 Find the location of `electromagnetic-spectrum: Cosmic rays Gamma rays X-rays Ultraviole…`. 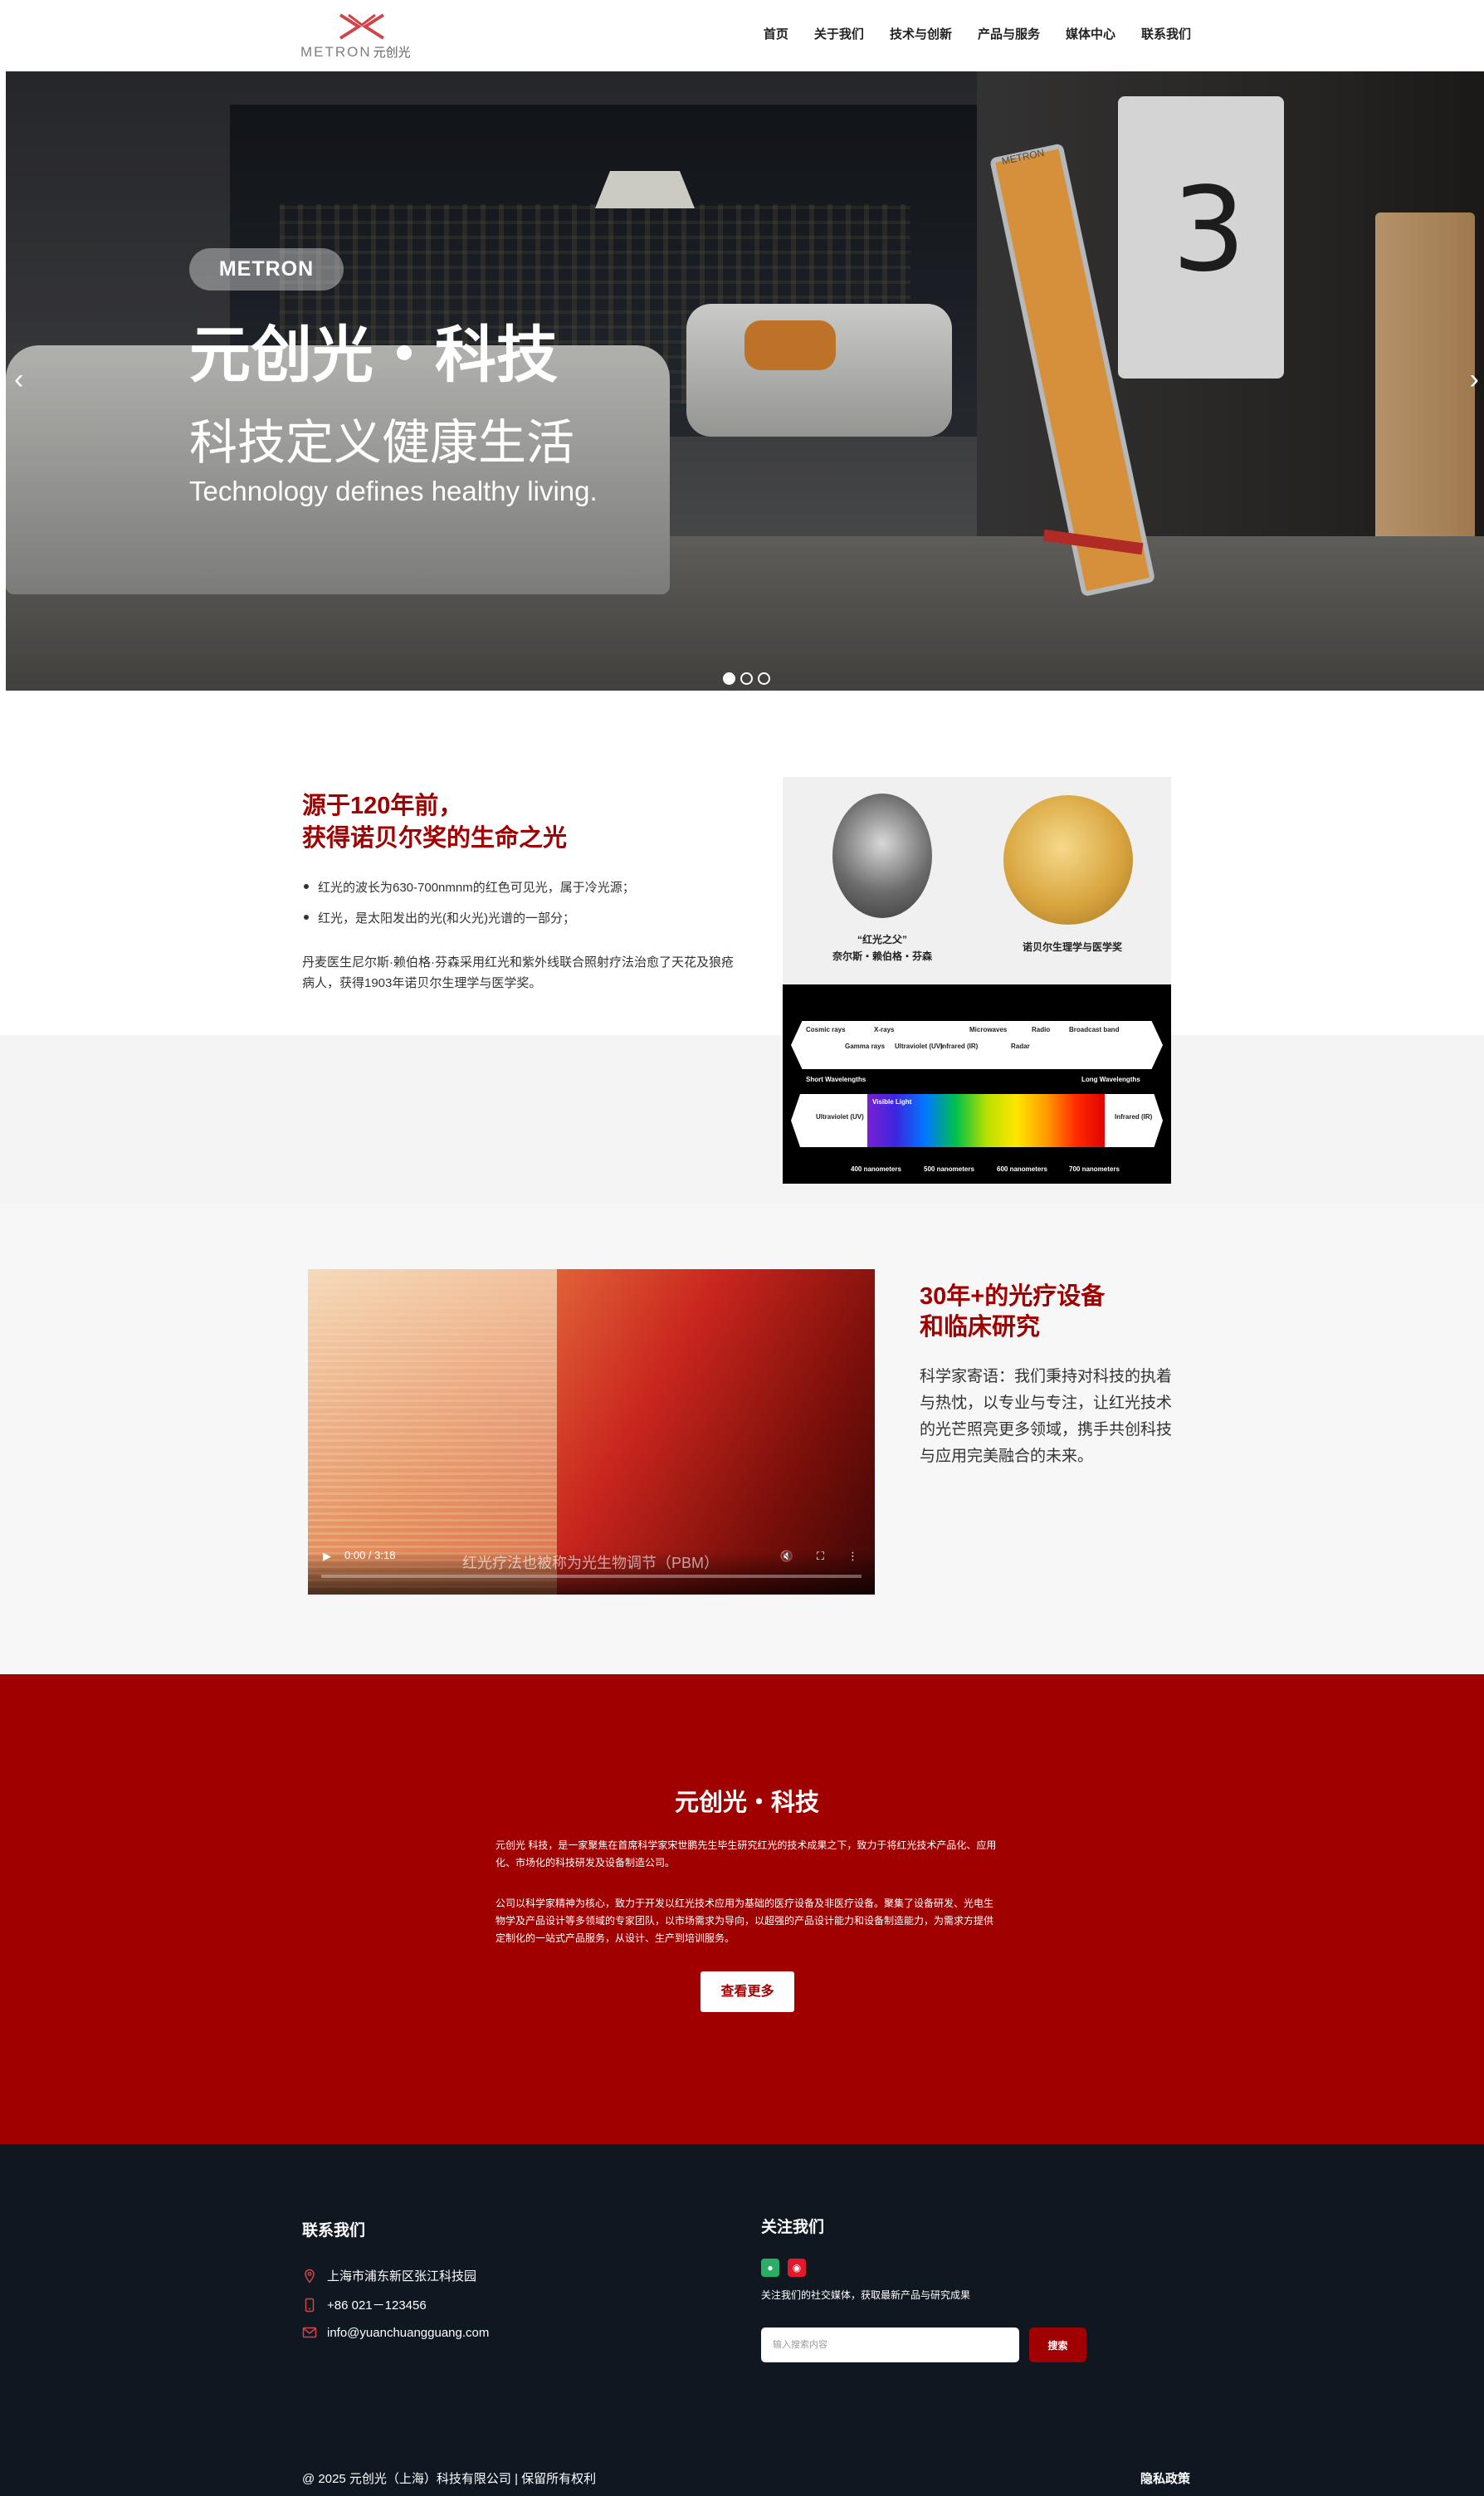

electromagnetic-spectrum: Cosmic rays Gamma rays X-rays Ultraviole… is located at coordinates (977, 1084).